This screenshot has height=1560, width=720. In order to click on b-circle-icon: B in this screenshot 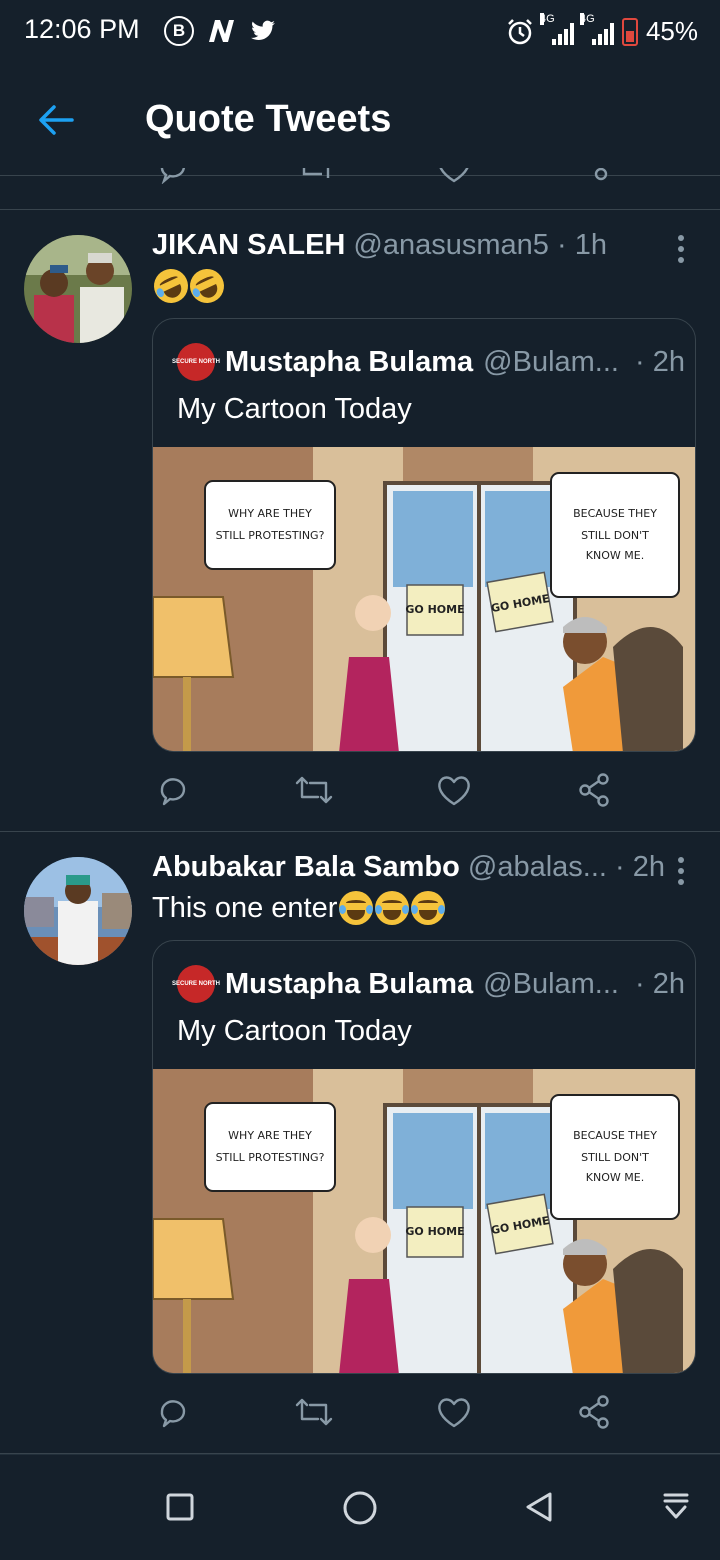, I will do `click(179, 31)`.